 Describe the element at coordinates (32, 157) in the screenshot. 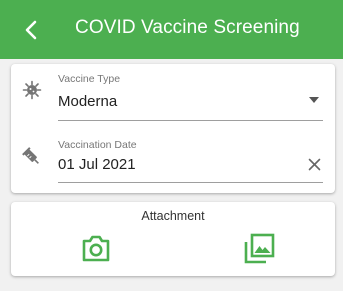

I see `syringe-icon` at that location.